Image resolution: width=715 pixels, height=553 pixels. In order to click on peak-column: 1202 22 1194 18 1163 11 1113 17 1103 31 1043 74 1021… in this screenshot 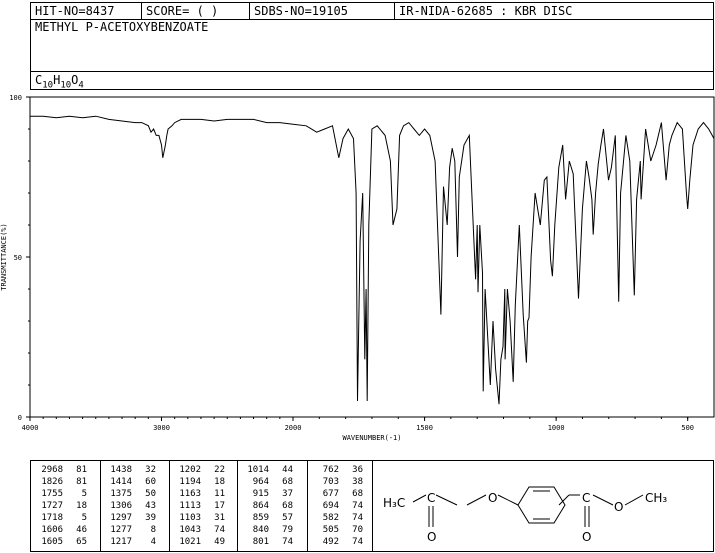, I will do `click(200, 506)`.